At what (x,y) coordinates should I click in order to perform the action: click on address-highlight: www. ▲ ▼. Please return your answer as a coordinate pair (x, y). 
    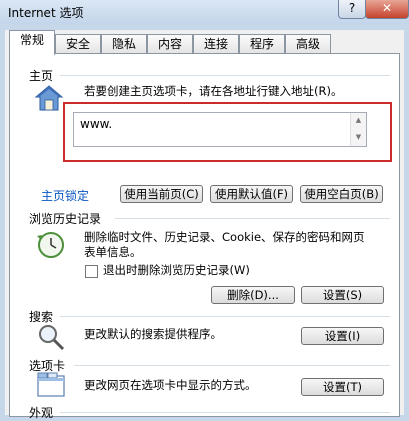
    Looking at the image, I should click on (227, 132).